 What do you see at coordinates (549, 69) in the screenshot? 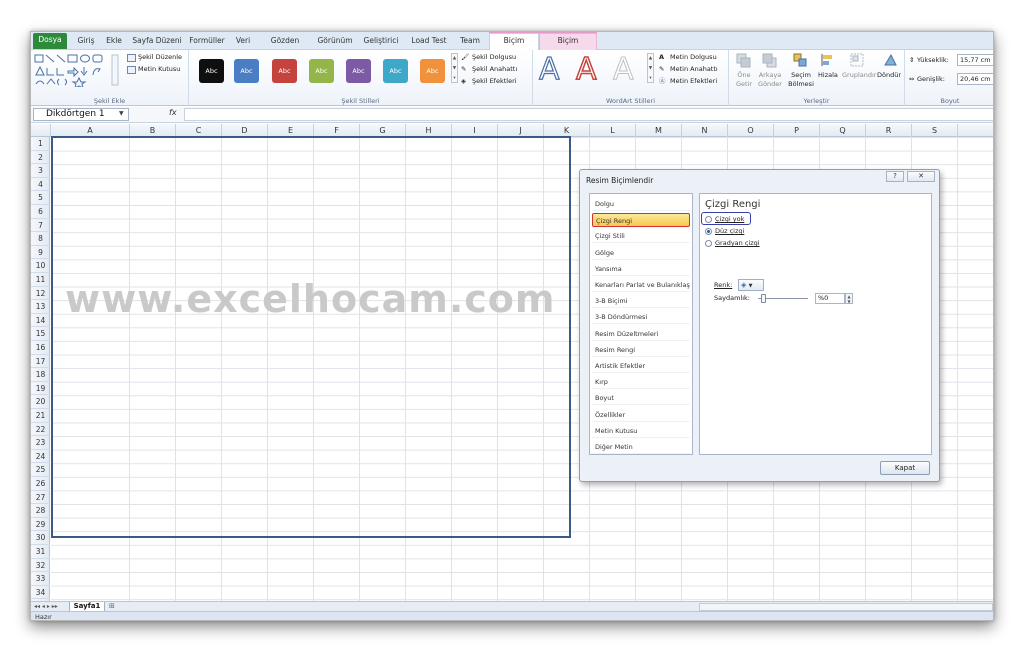
I see `wordart-style-blue-outline-icon: A` at bounding box center [549, 69].